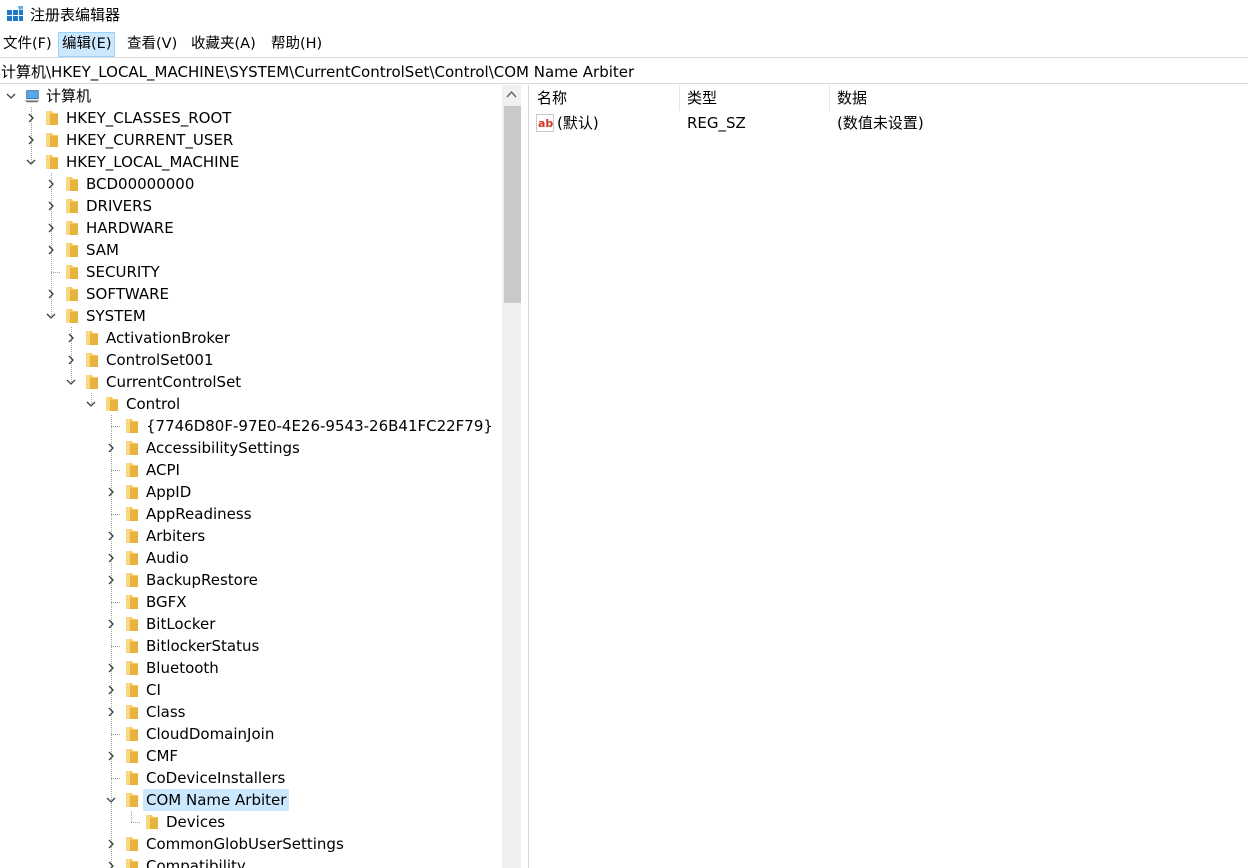 This screenshot has height=868, width=1248. What do you see at coordinates (153, 404) in the screenshot?
I see `tree-node-label: Control` at bounding box center [153, 404].